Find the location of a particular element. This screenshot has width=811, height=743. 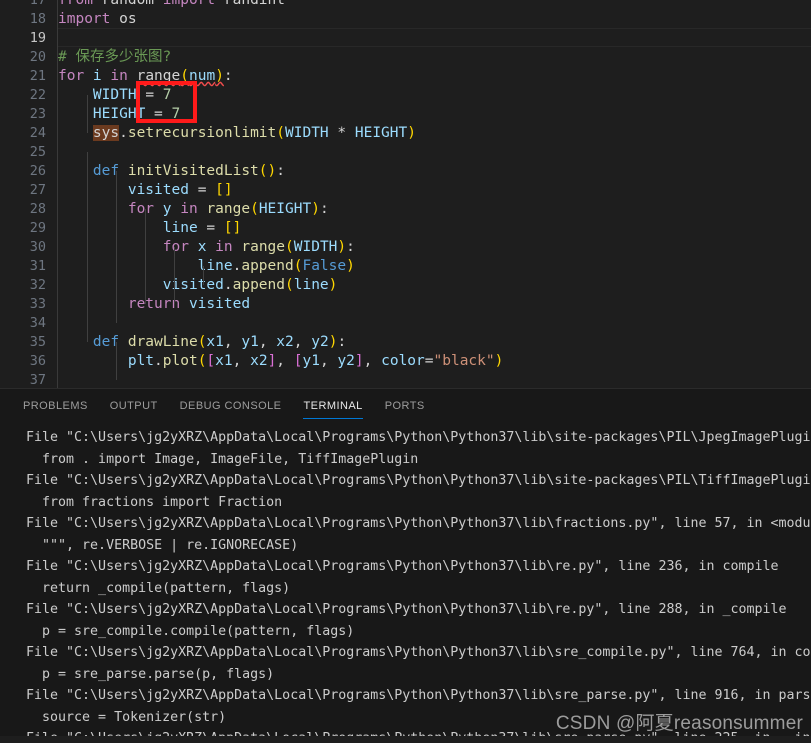

line-content: sys.setrecursionlimit(WIDTH * HEIGHT) is located at coordinates (254, 133).